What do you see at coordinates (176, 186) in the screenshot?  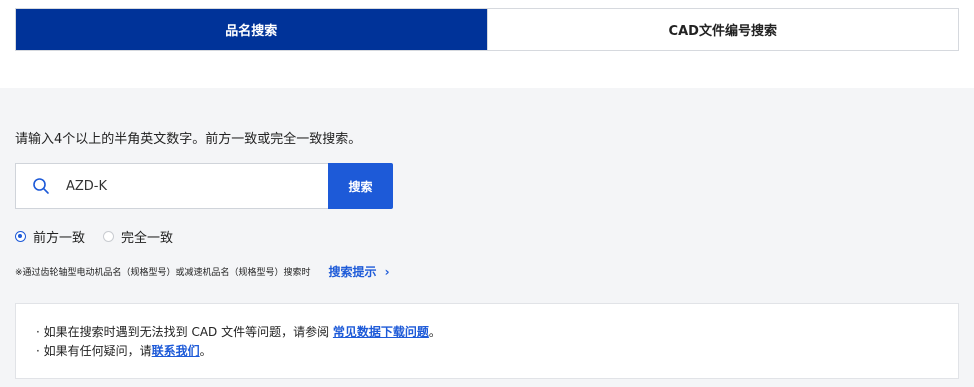 I see `search-input` at bounding box center [176, 186].